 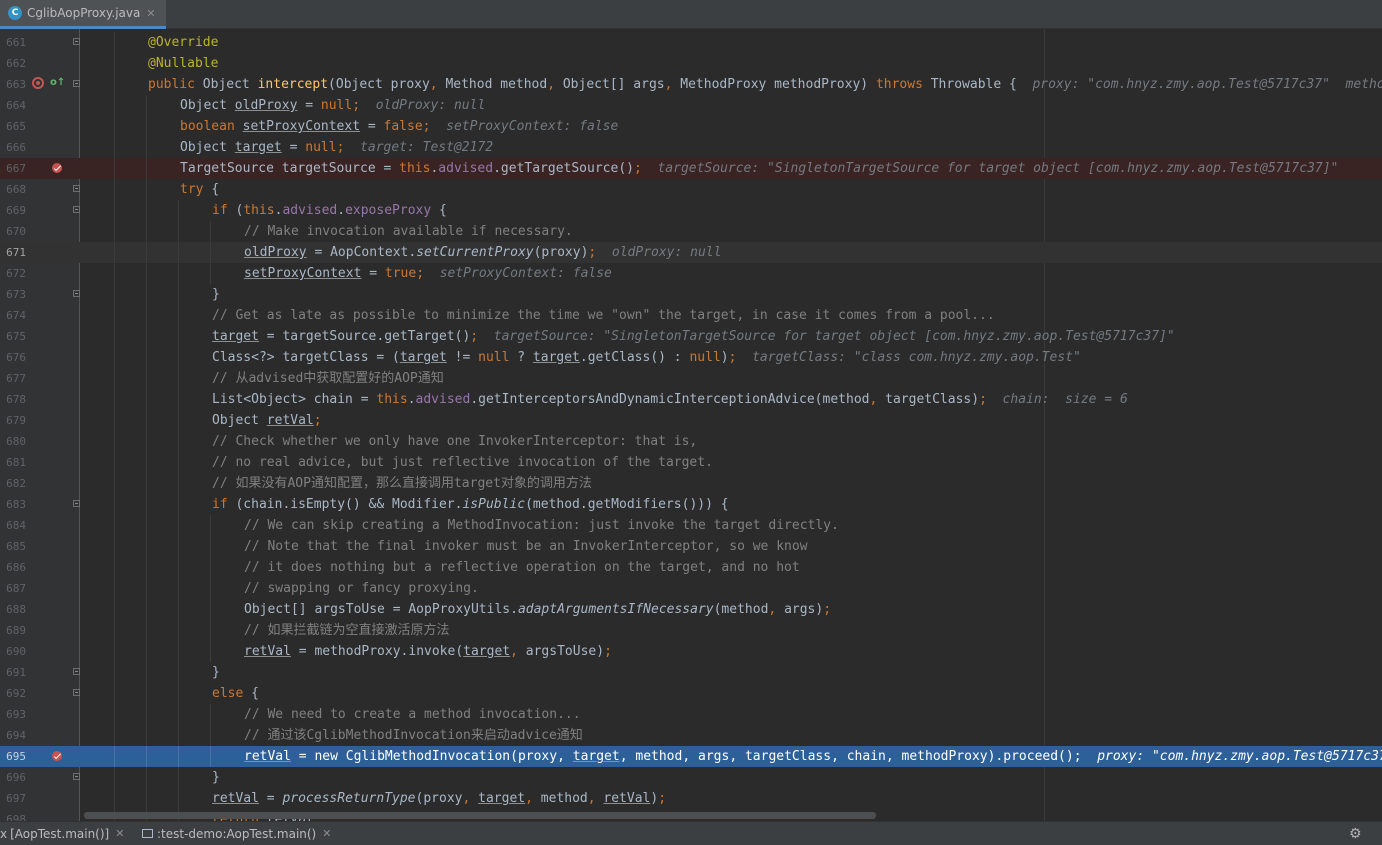 What do you see at coordinates (691, 483) in the screenshot?
I see `code-line: 682 // 如果没有AOP通知配置，那么直接调用target对象的调用方法` at bounding box center [691, 483].